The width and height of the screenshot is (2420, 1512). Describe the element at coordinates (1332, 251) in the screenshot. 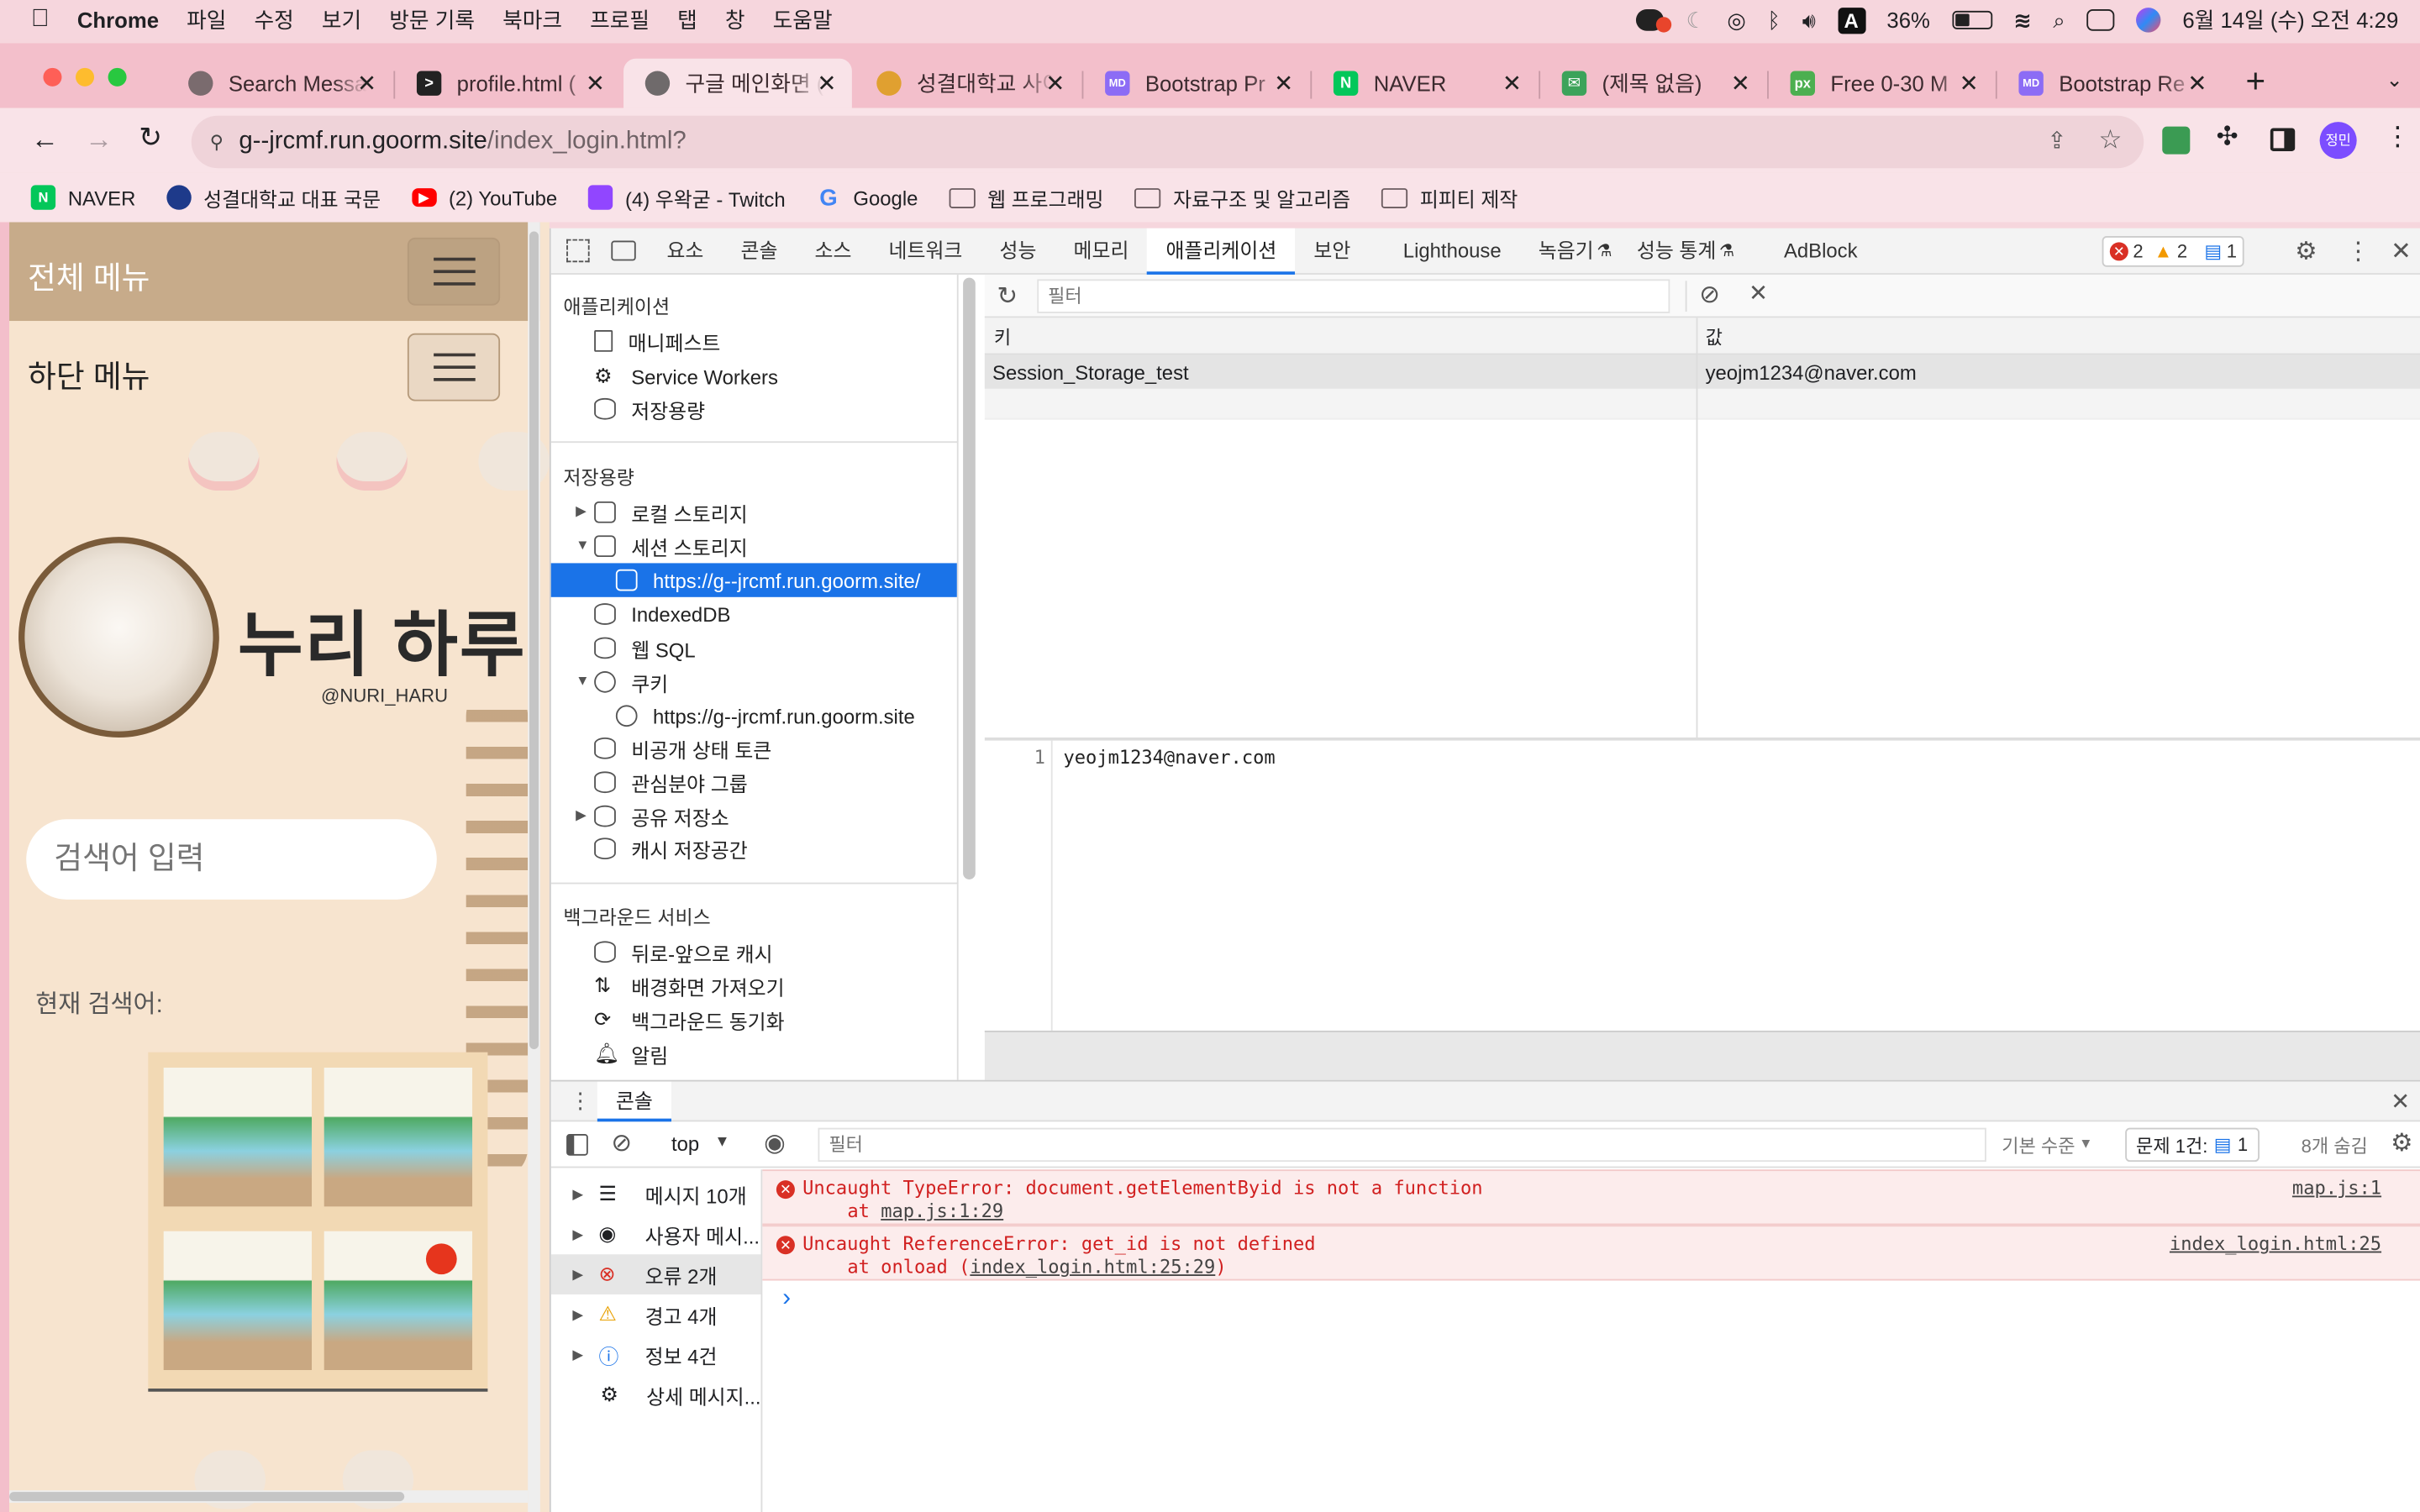

I see `devtools-tab-security: 보안` at that location.